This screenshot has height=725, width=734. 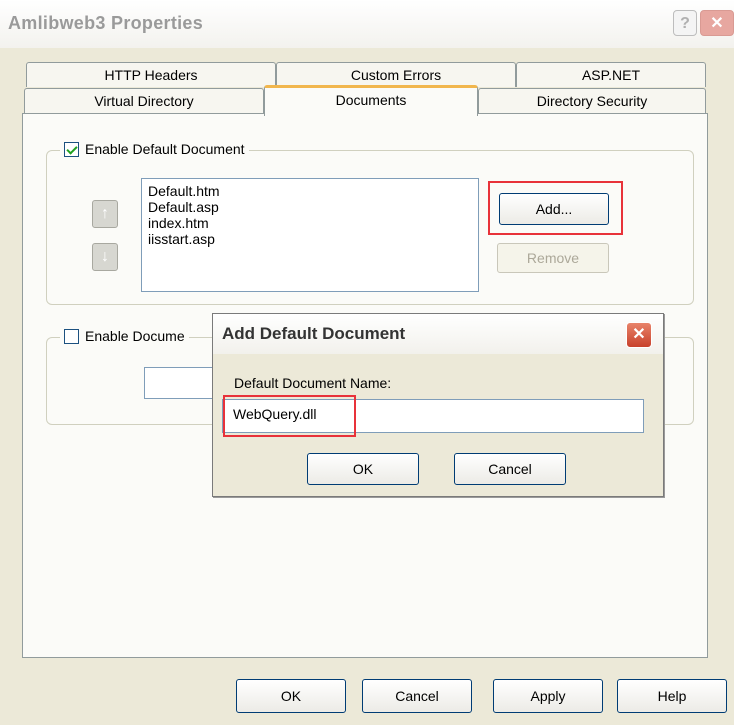 I want to click on arrow-up-icon: ↑, so click(x=105, y=213).